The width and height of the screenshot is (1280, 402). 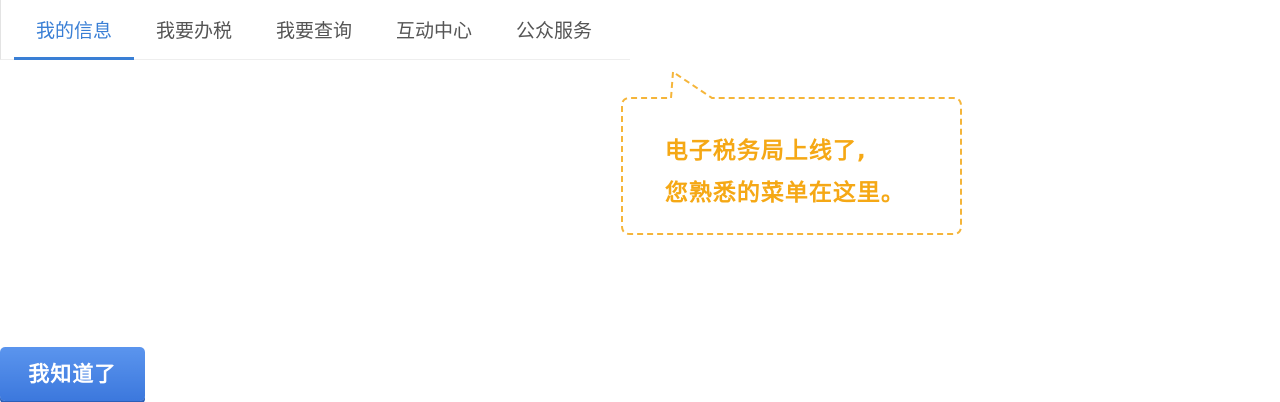 I want to click on tab-my-info: 我的信息, so click(x=74, y=30).